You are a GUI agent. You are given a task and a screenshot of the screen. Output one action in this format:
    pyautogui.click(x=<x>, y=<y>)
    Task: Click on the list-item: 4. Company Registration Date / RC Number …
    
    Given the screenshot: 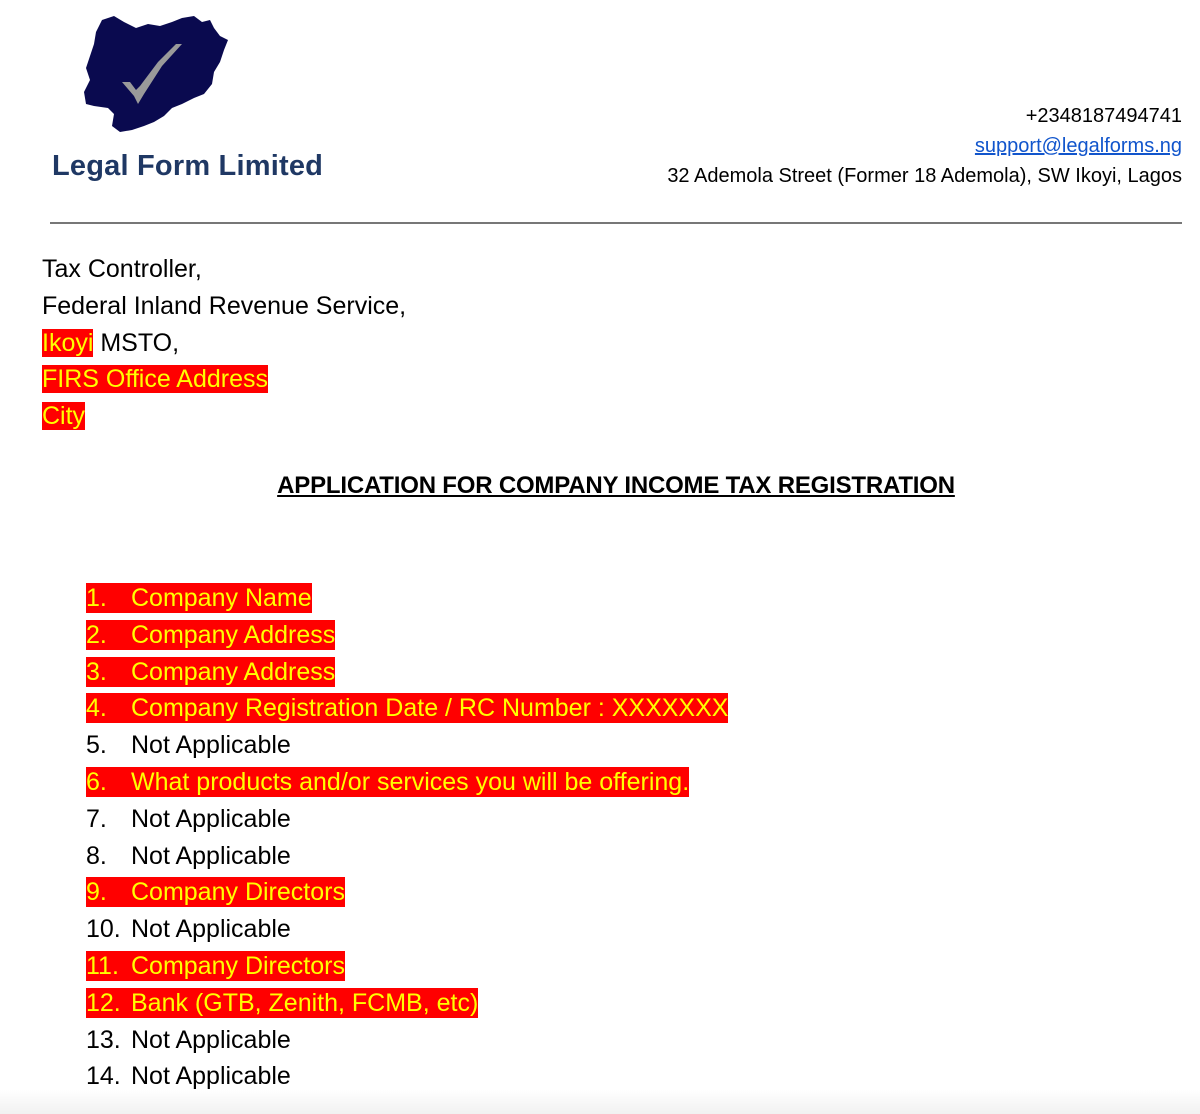 What is the action you would take?
    pyautogui.click(x=407, y=708)
    